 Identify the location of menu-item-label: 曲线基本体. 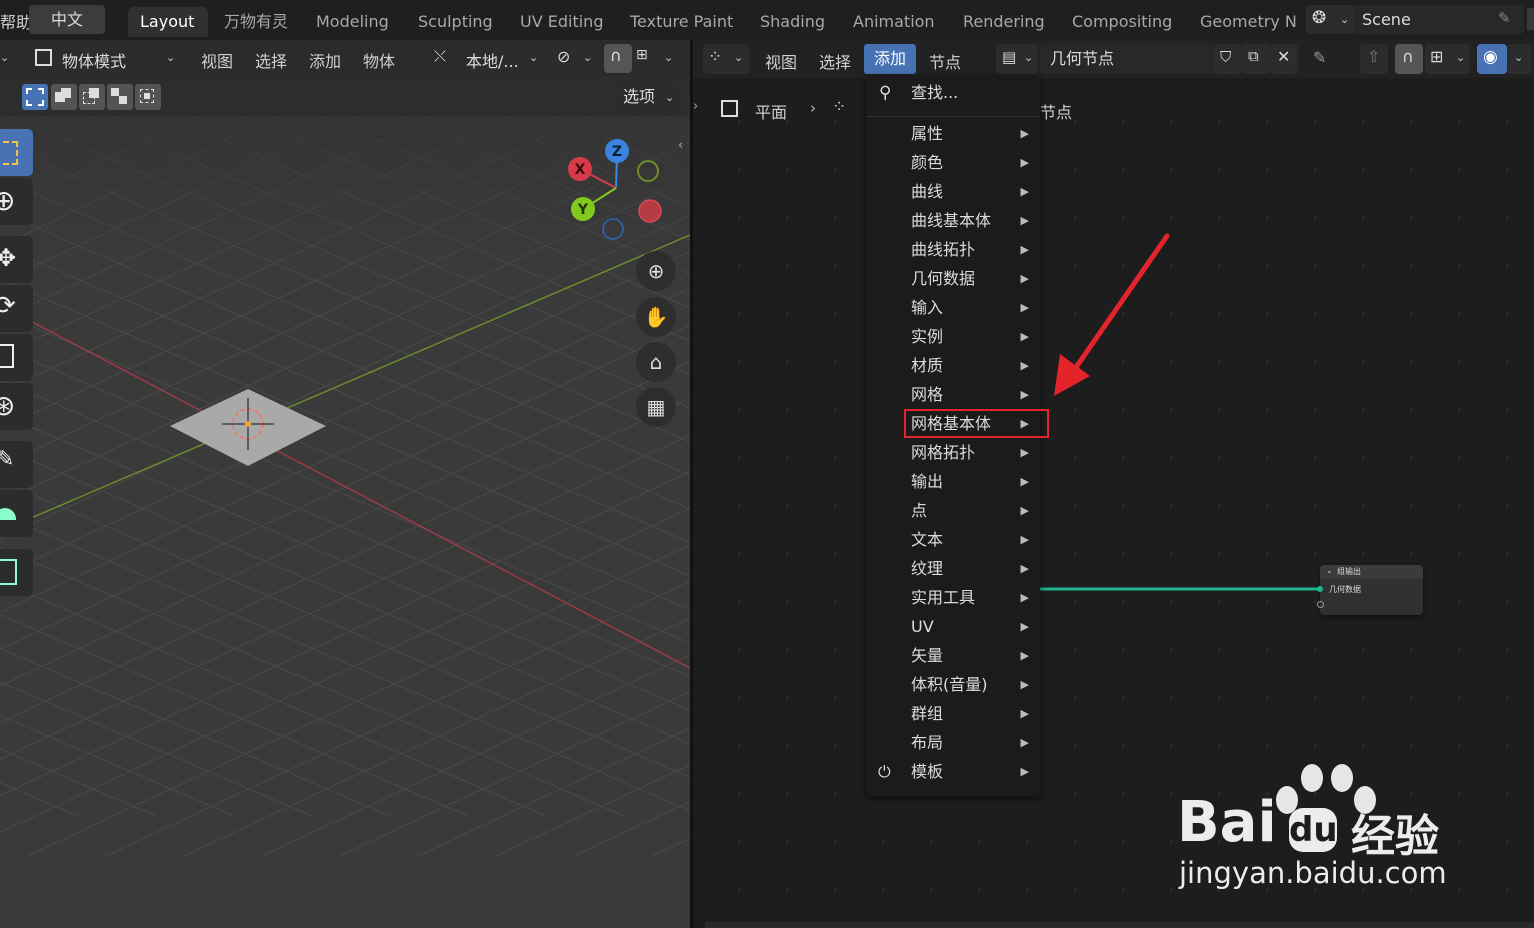
(951, 220).